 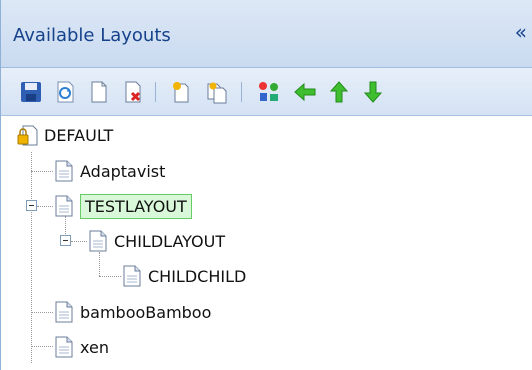 What do you see at coordinates (146, 312) in the screenshot?
I see `tree-node-label: bambooBamboo` at bounding box center [146, 312].